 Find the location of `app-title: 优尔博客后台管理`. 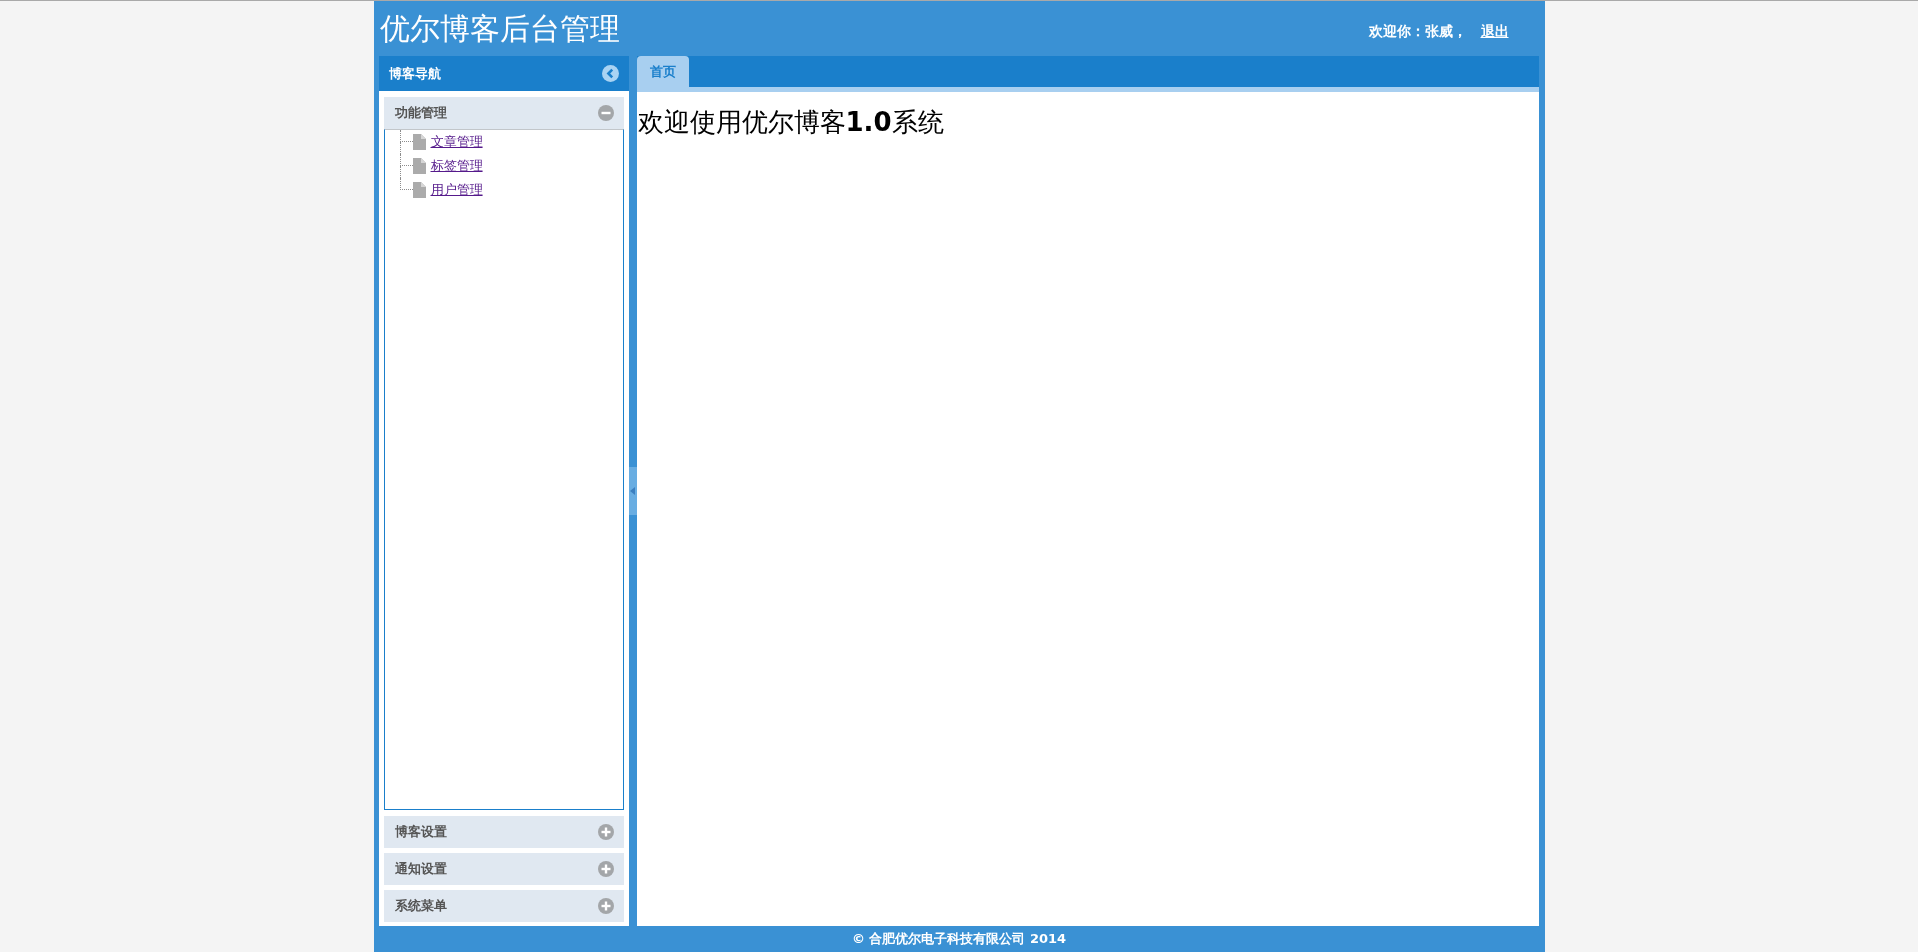

app-title: 优尔博客后台管理 is located at coordinates (499, 28).